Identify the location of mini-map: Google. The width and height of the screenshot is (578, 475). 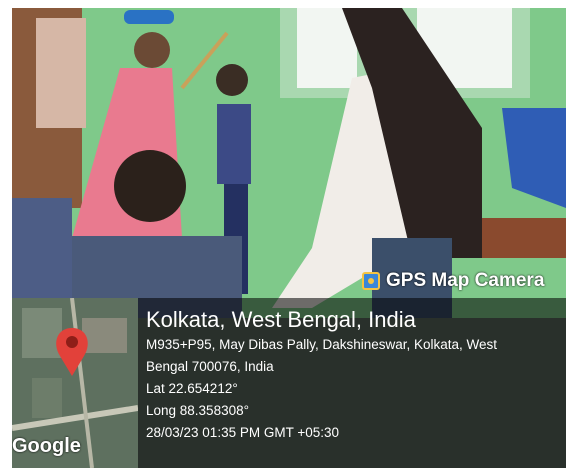
(75, 383).